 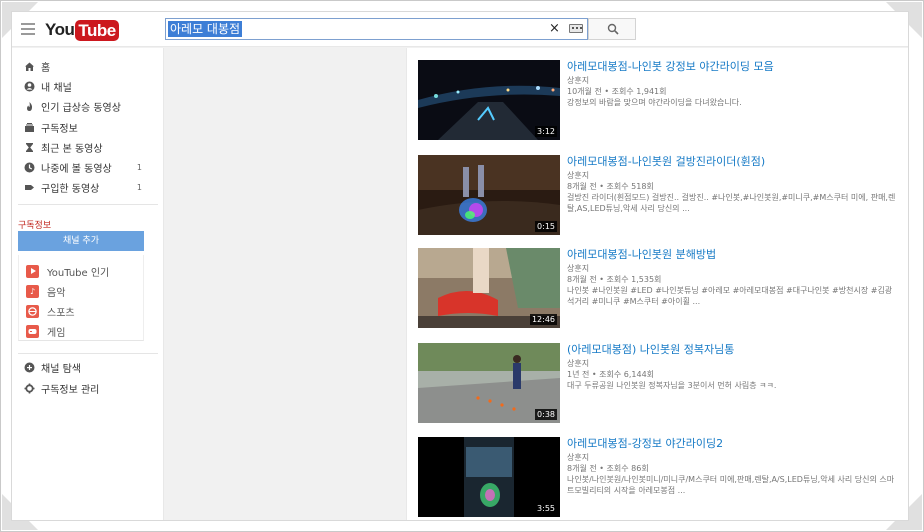 I want to click on video-description: 대구 두류공원 나인봇원 정복자님을 3분이서 먼허 사림층 ㅋㅋ., so click(x=672, y=385).